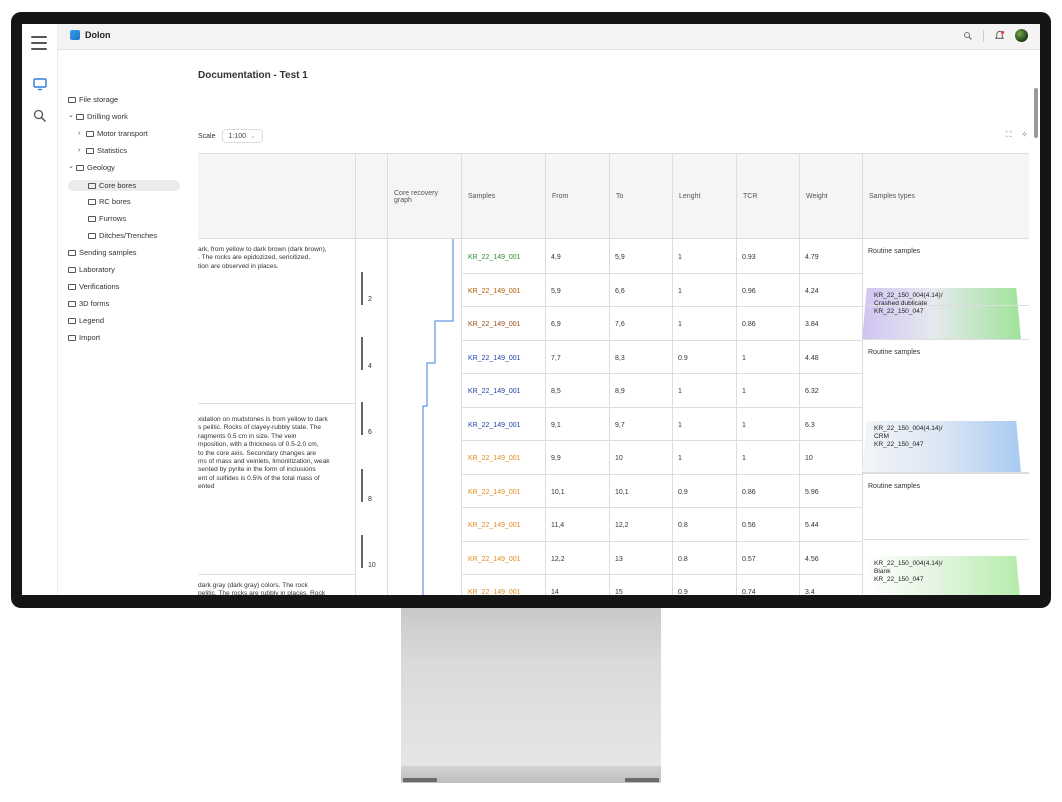 Image resolution: width=1062 pixels, height=802 pixels. Describe the element at coordinates (549, 37) in the screenshot. I see `top-bar: Dolon` at that location.